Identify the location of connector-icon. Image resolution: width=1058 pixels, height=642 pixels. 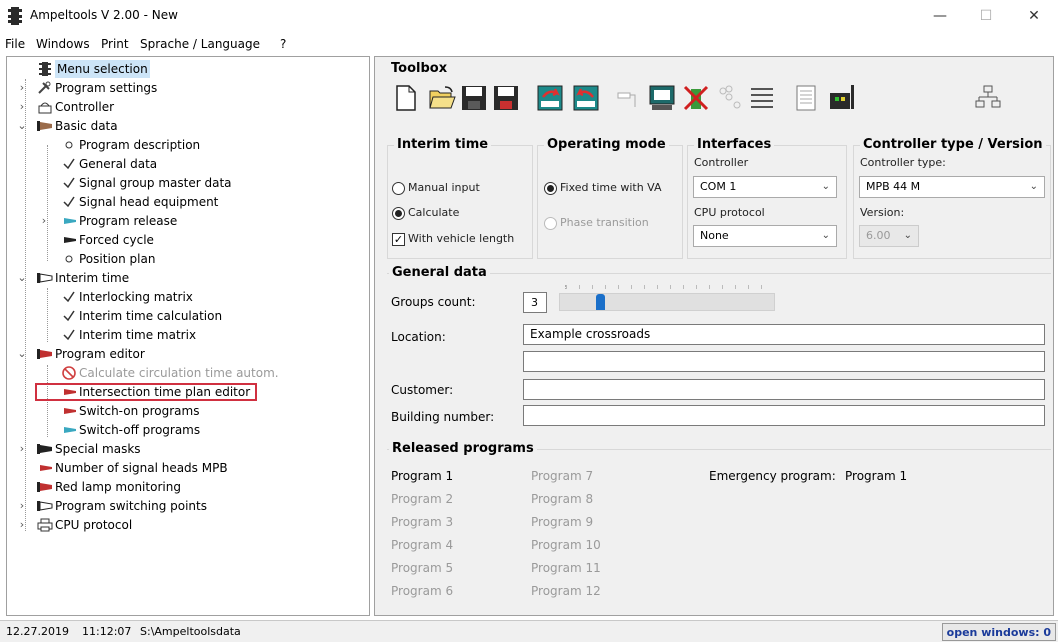
(630, 98).